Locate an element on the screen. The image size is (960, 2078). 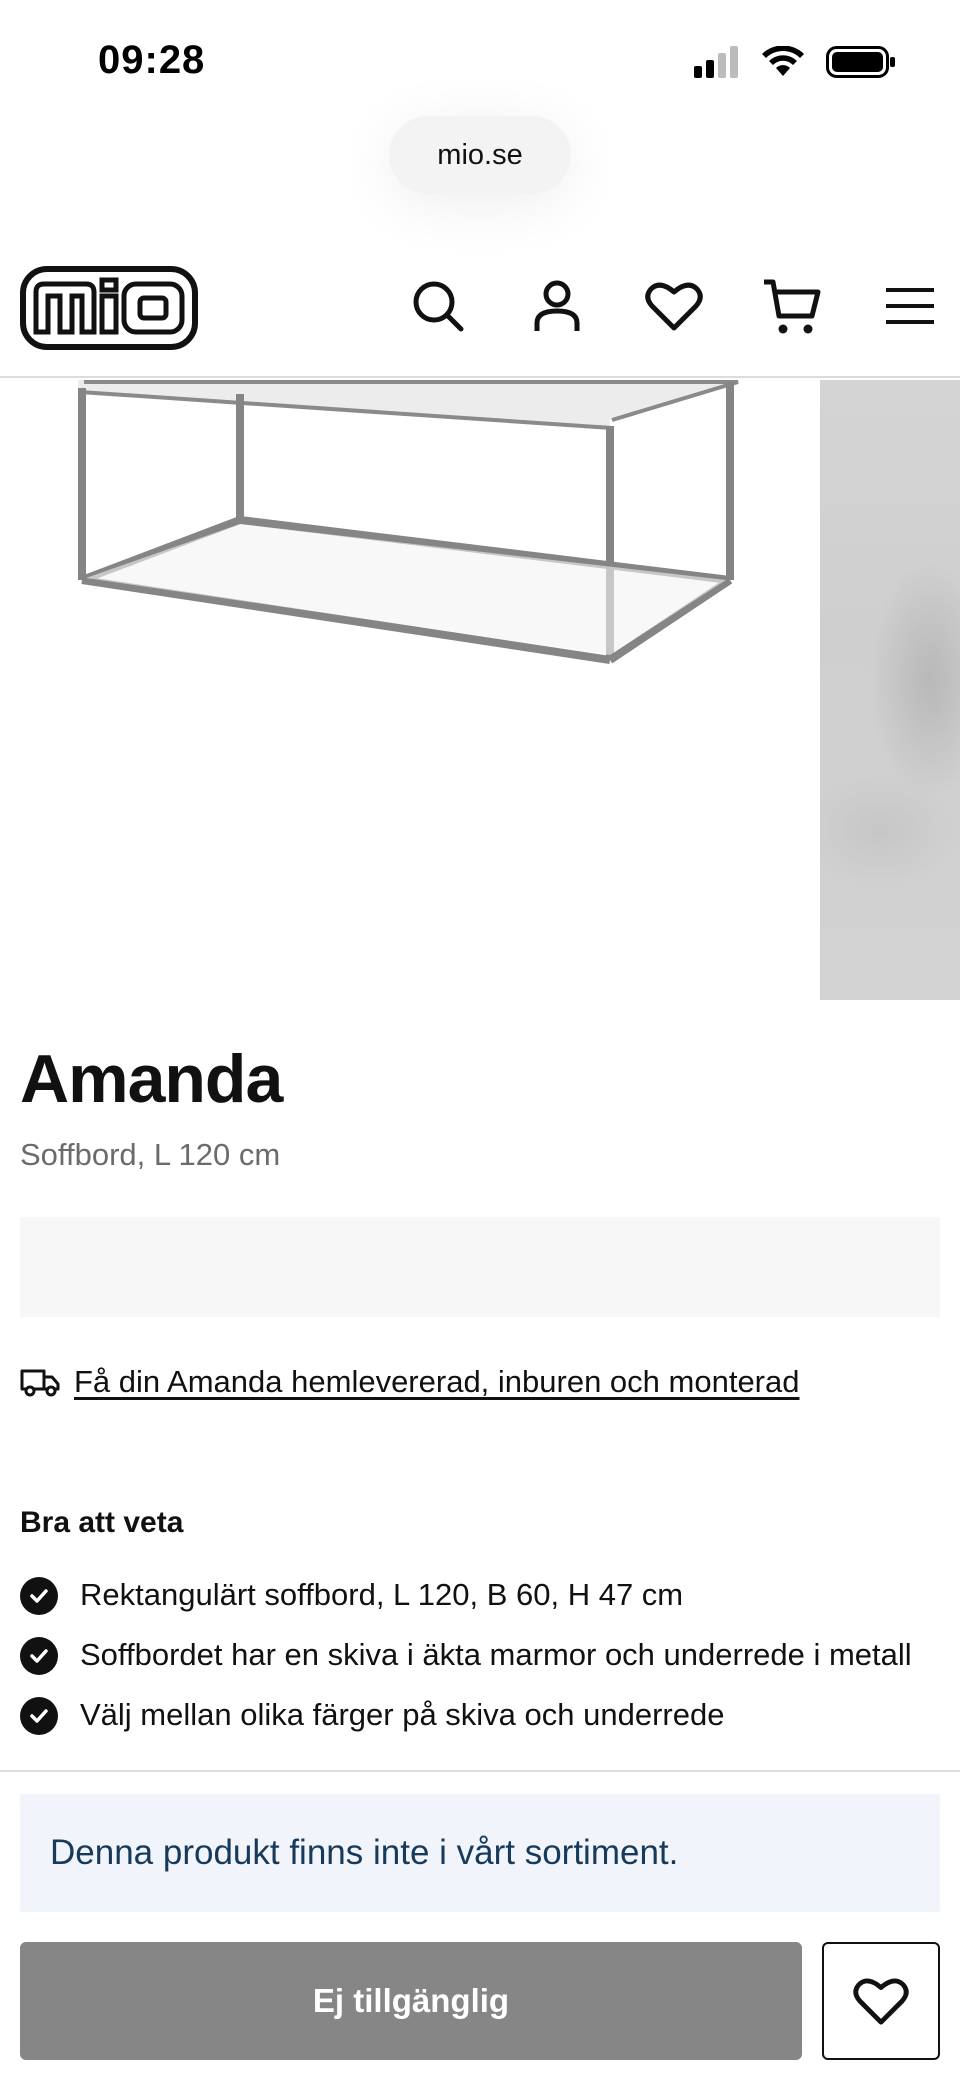
site-header is located at coordinates (480, 320).